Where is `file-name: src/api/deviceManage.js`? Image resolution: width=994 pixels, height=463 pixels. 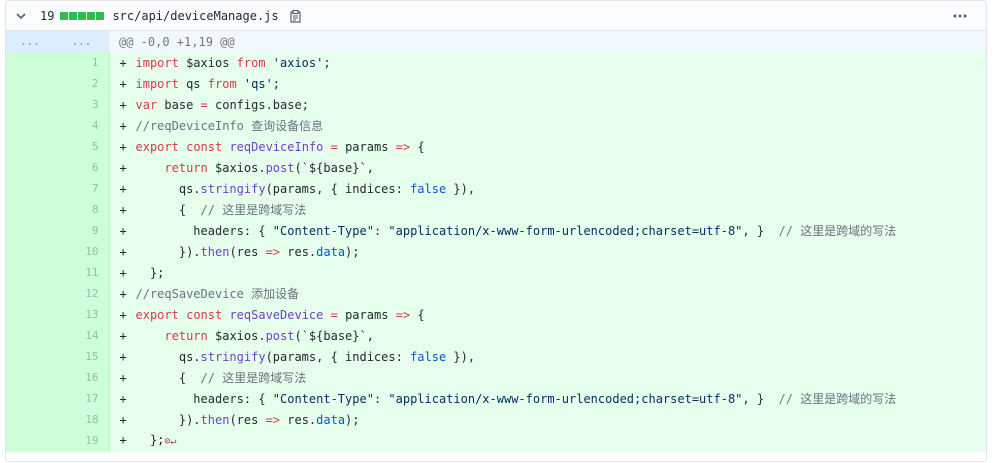 file-name: src/api/deviceManage.js is located at coordinates (195, 16).